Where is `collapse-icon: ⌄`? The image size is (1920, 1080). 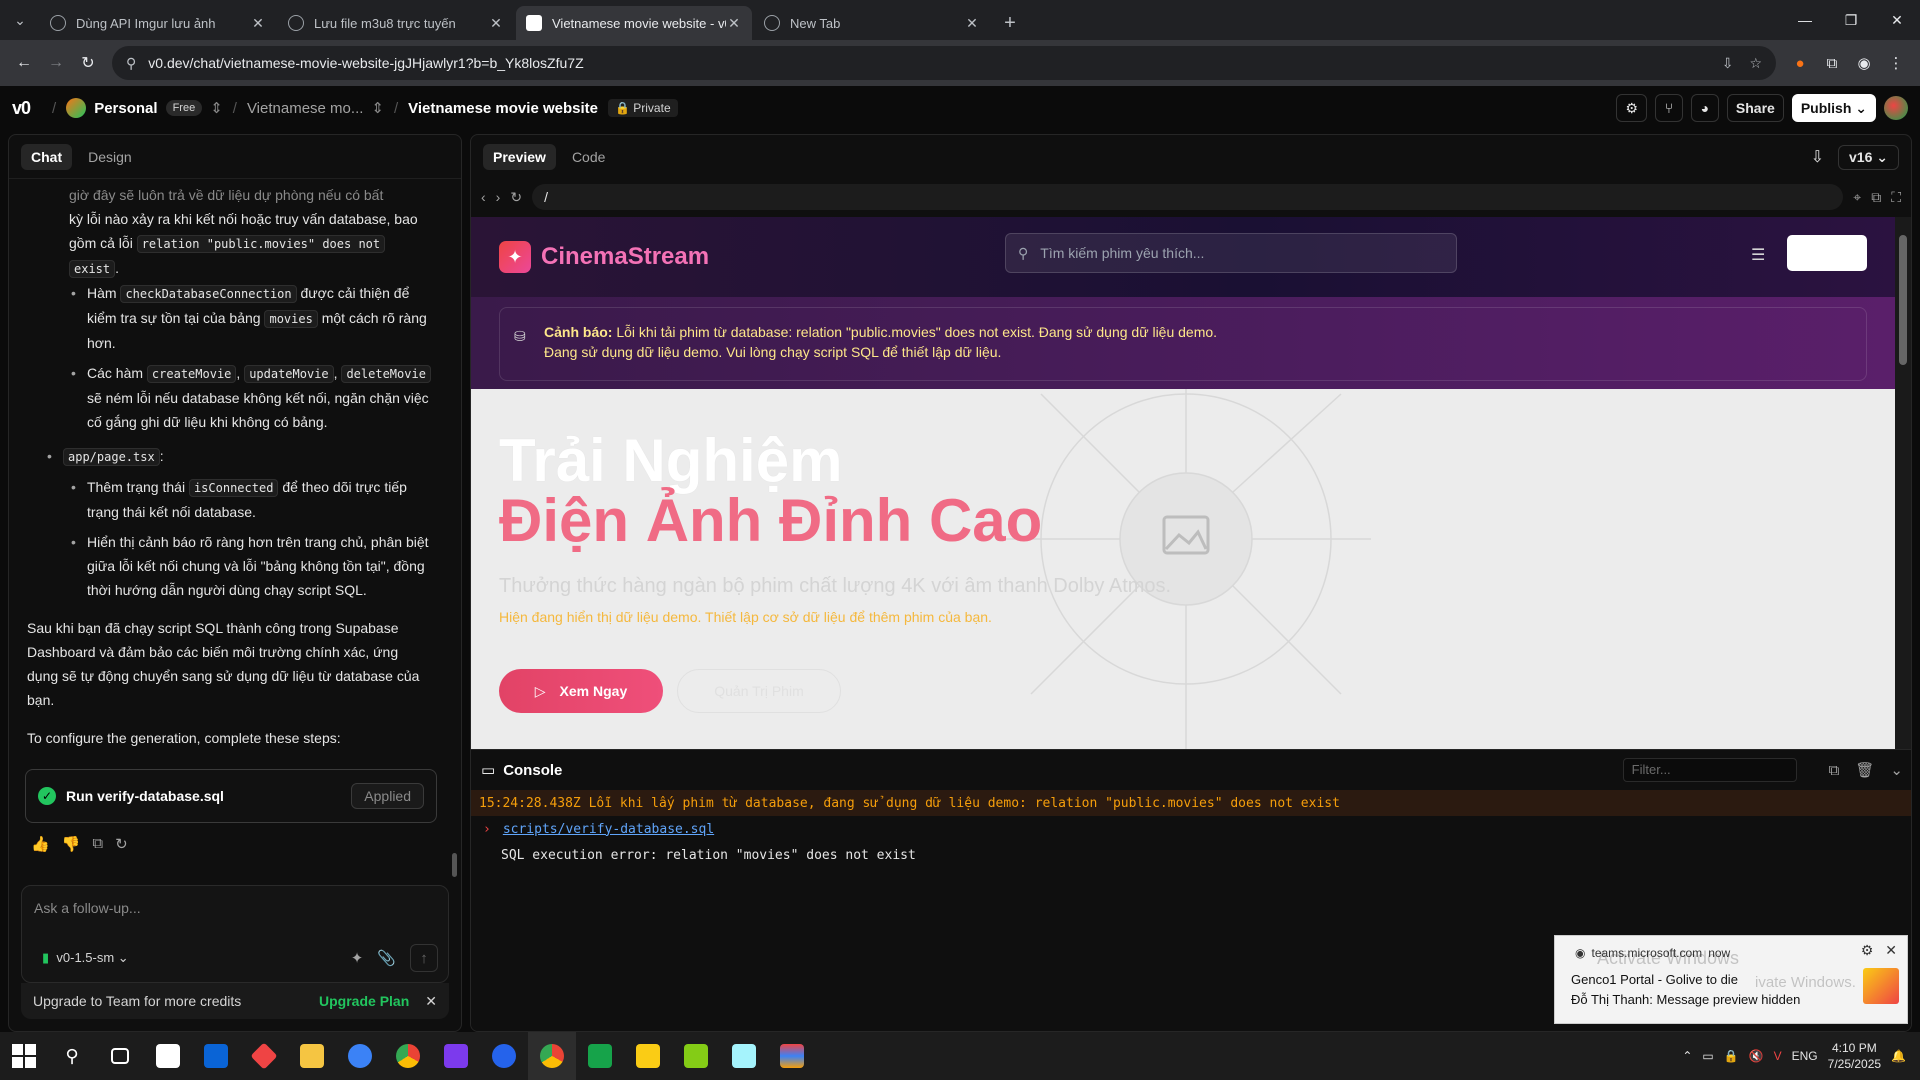
collapse-icon: ⌄ is located at coordinates (1896, 770).